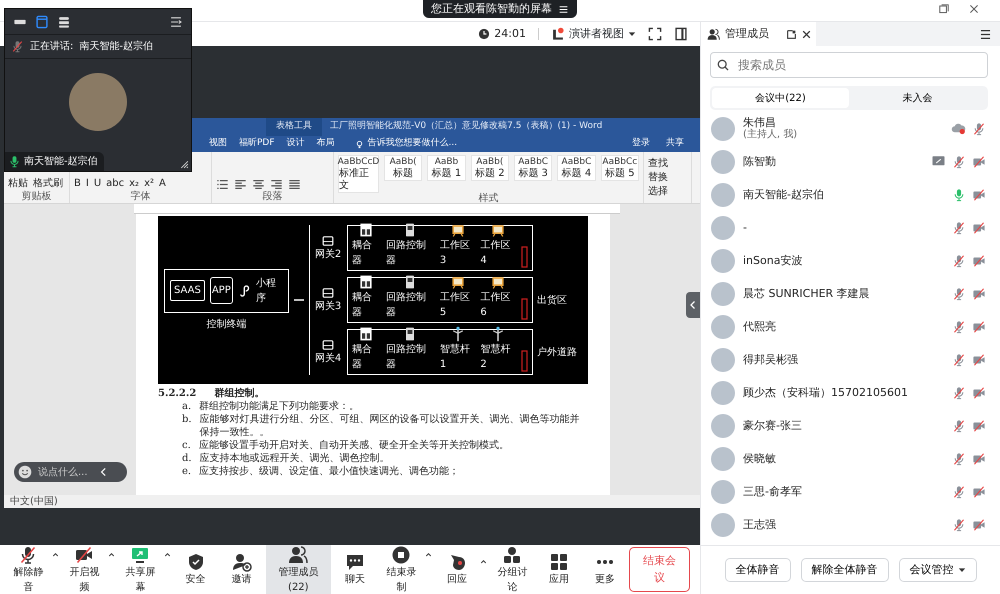  I want to click on list-layout-icon, so click(64, 21).